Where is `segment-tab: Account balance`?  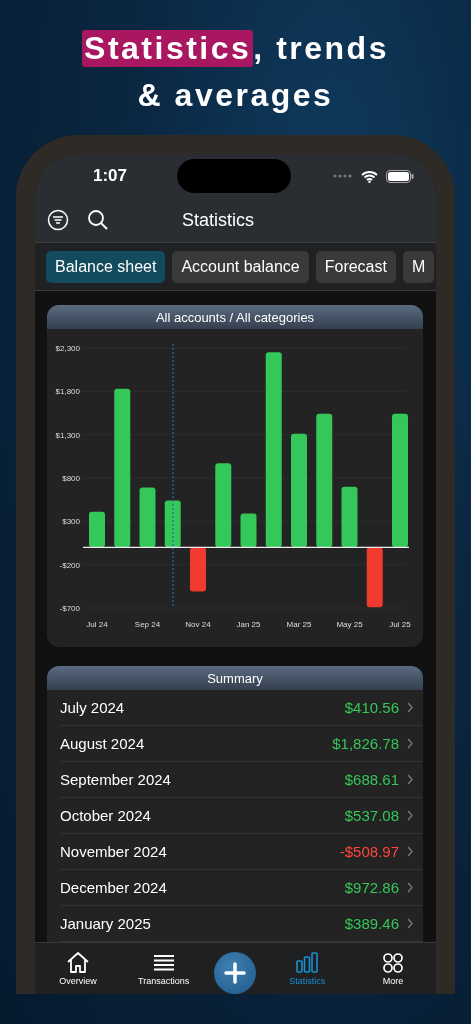
segment-tab: Account balance is located at coordinates (240, 267).